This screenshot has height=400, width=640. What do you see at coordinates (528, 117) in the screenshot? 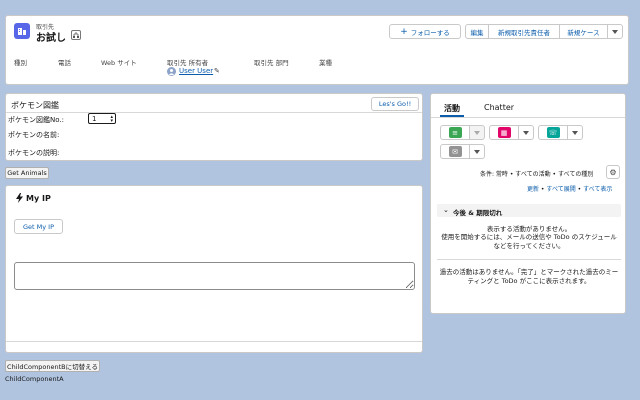
I see `tabs-divider` at bounding box center [528, 117].